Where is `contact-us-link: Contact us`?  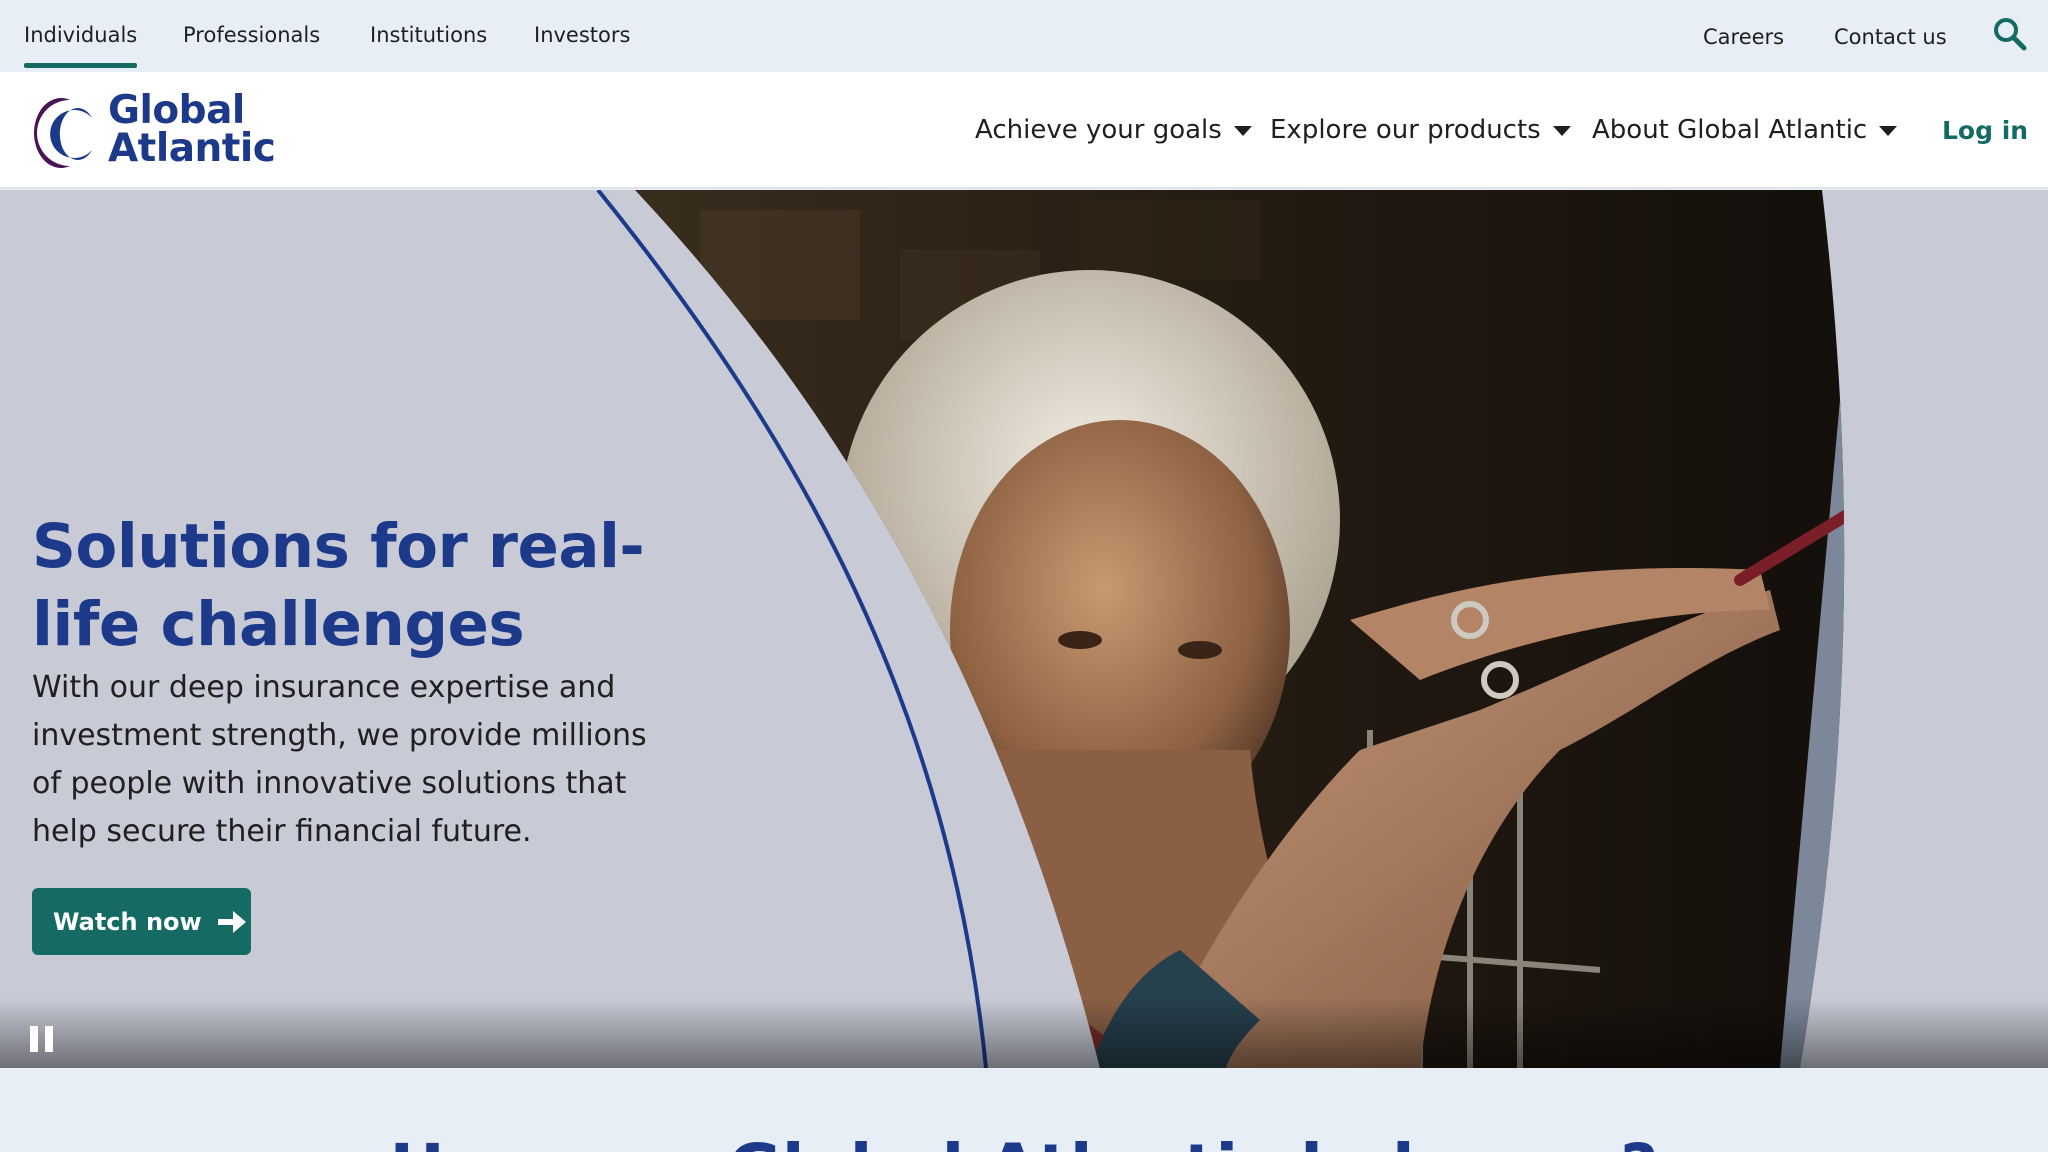
contact-us-link: Contact us is located at coordinates (1890, 36).